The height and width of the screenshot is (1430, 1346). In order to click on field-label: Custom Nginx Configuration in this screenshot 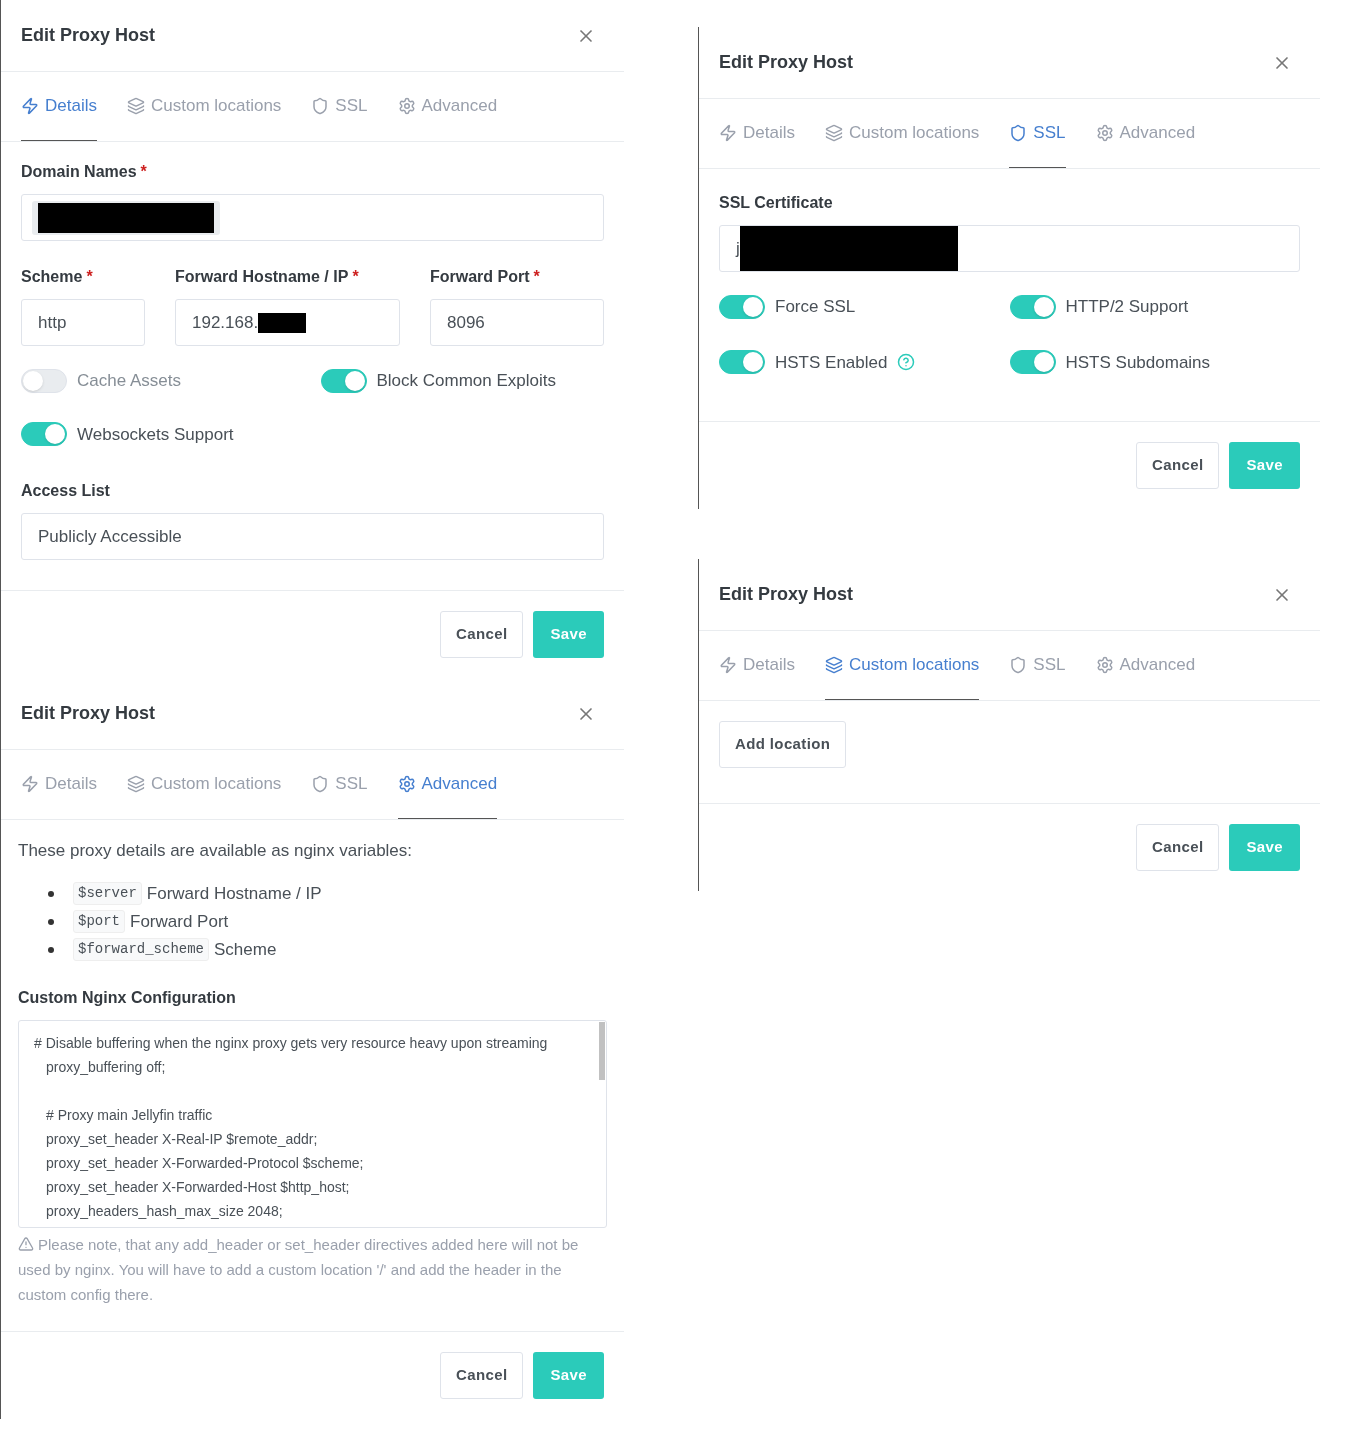, I will do `click(127, 997)`.